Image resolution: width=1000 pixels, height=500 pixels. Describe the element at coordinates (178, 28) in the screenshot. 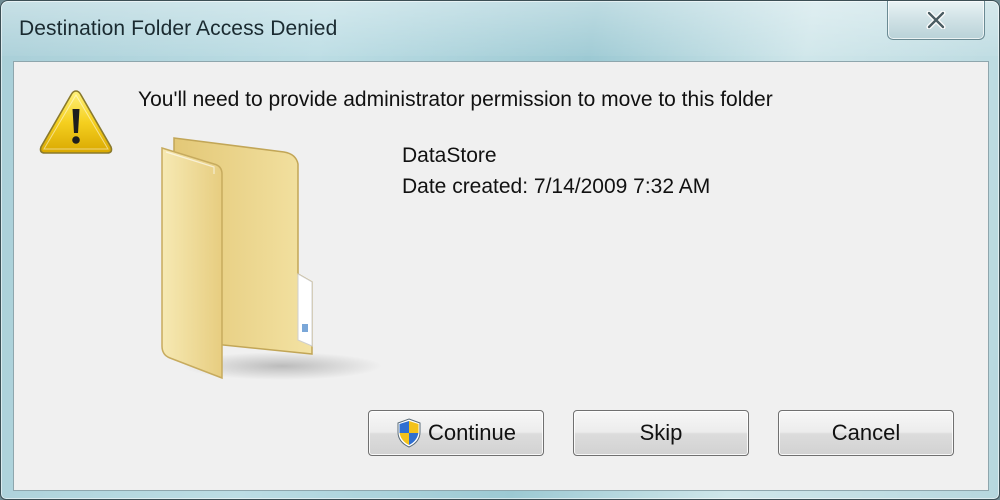

I see `window-title: Destination Folder Access Denied` at that location.